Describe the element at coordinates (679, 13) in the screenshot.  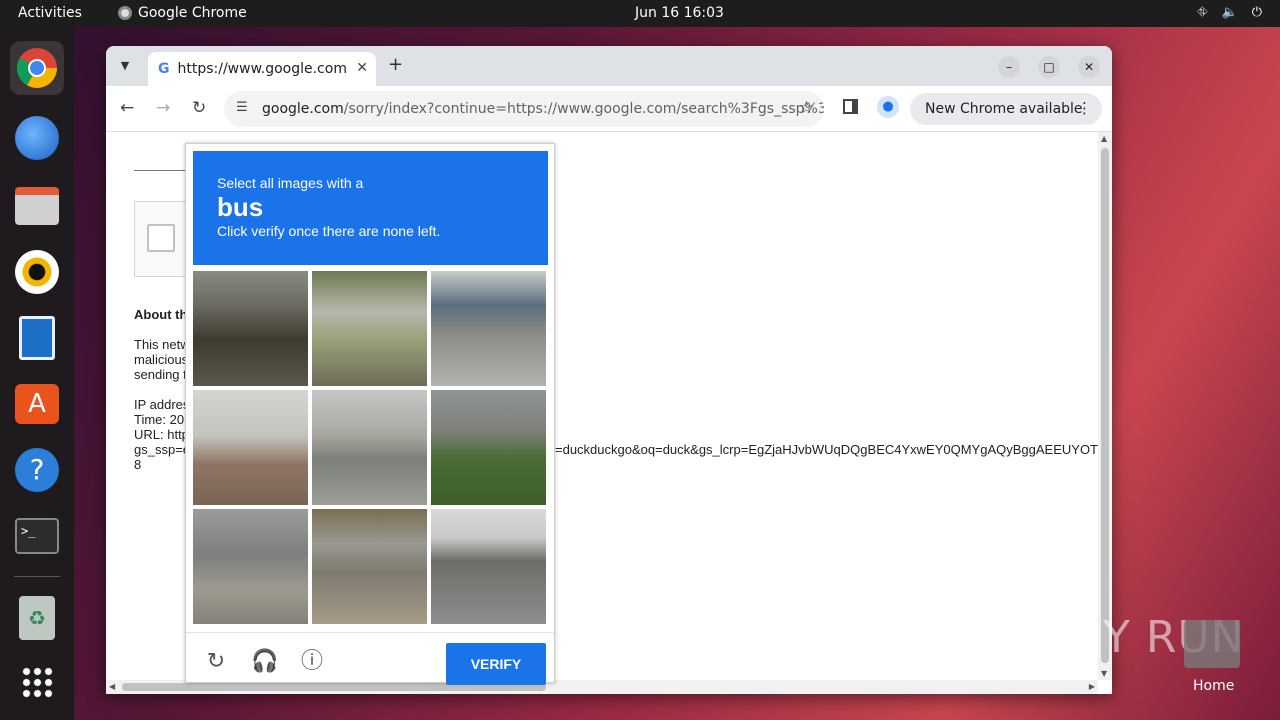
I see `clock: Jun 16 16:03` at that location.